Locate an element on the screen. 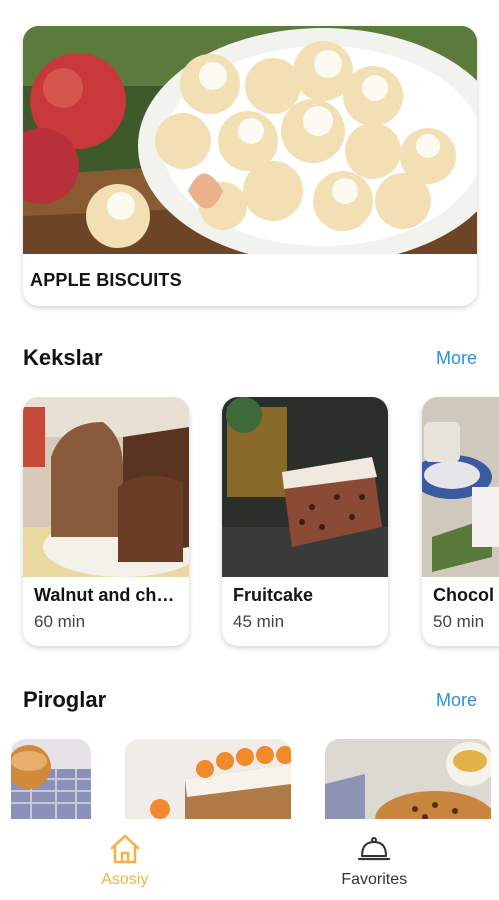 The width and height of the screenshot is (499, 900). home-icon is located at coordinates (125, 848).